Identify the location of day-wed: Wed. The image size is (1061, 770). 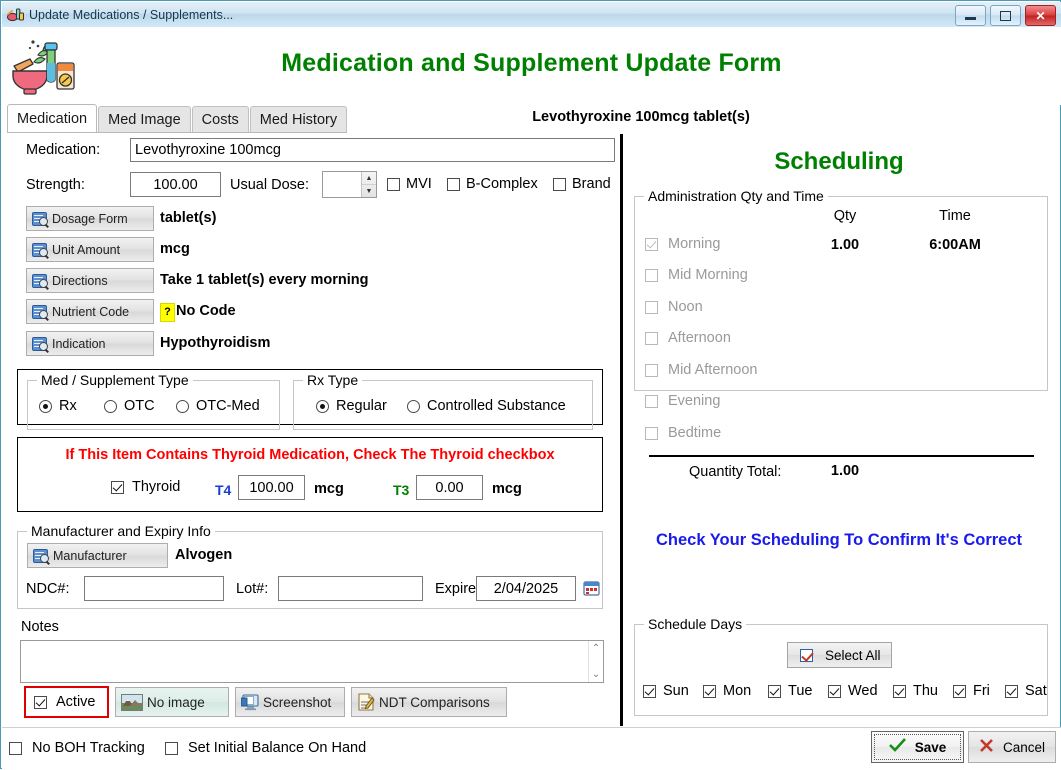
(853, 691).